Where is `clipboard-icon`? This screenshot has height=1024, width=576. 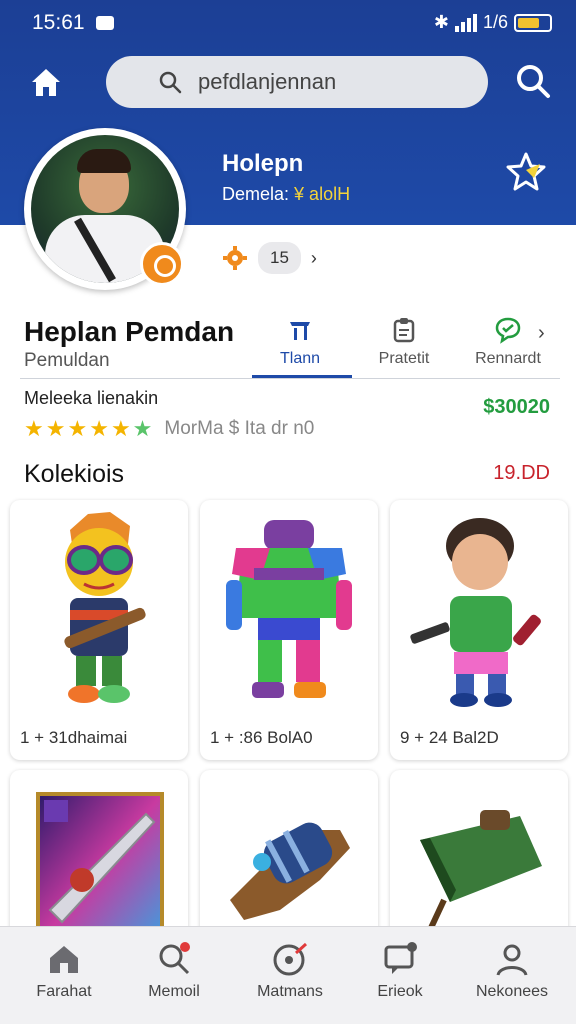
clipboard-icon is located at coordinates (404, 330).